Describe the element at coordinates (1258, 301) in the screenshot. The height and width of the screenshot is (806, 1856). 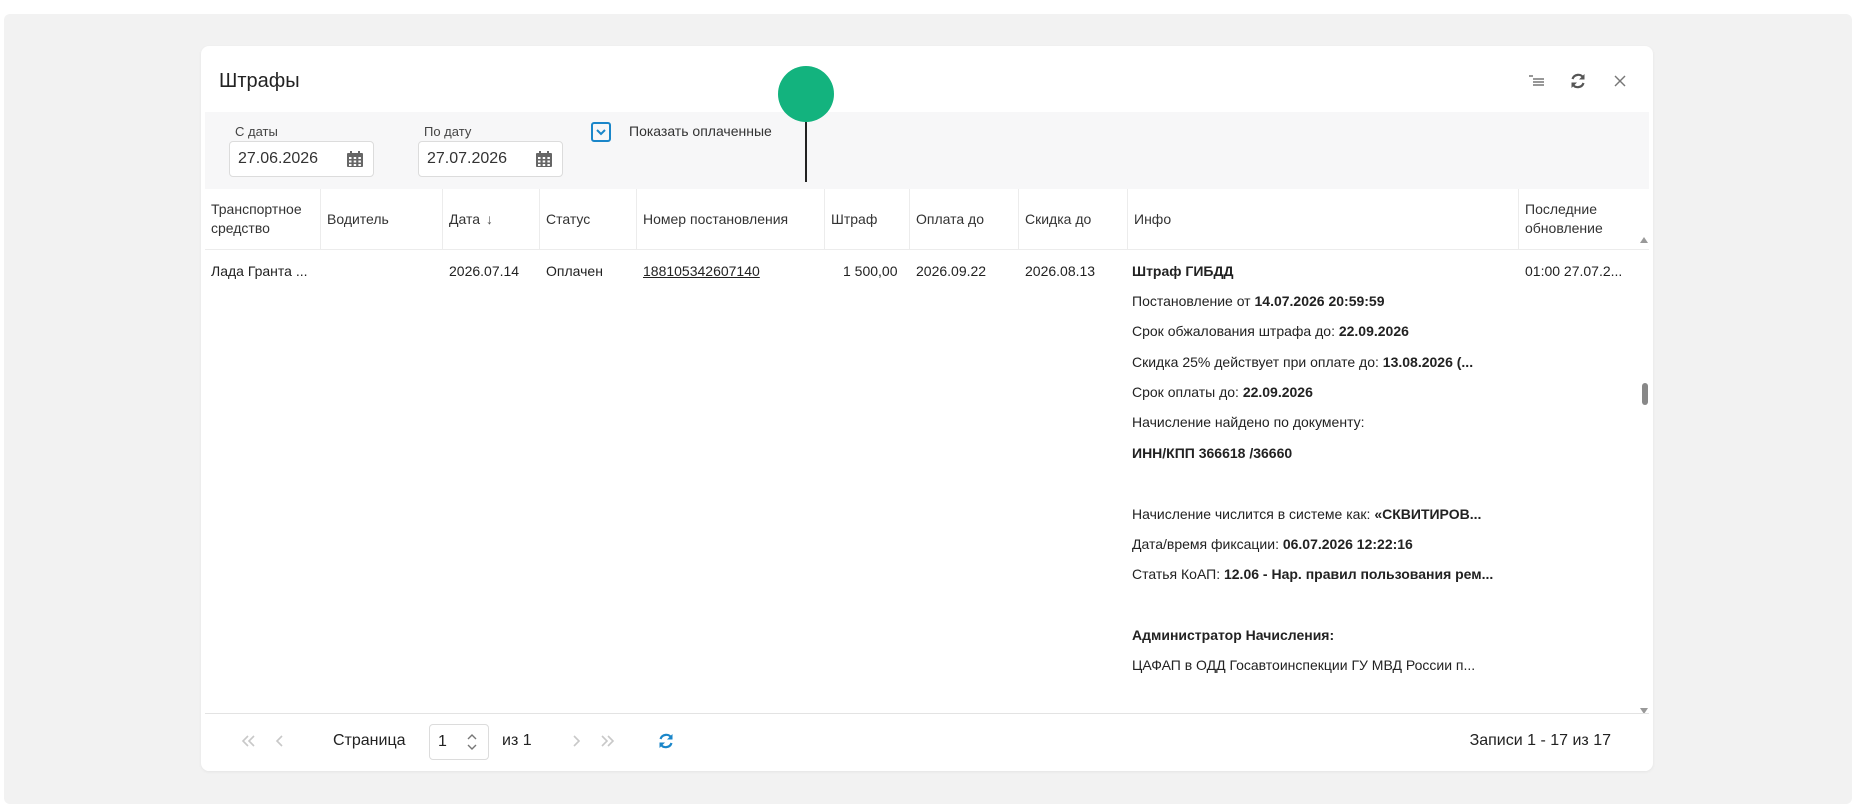
I see `info-line: Постановление от 14.07.2026 20:59:59` at that location.